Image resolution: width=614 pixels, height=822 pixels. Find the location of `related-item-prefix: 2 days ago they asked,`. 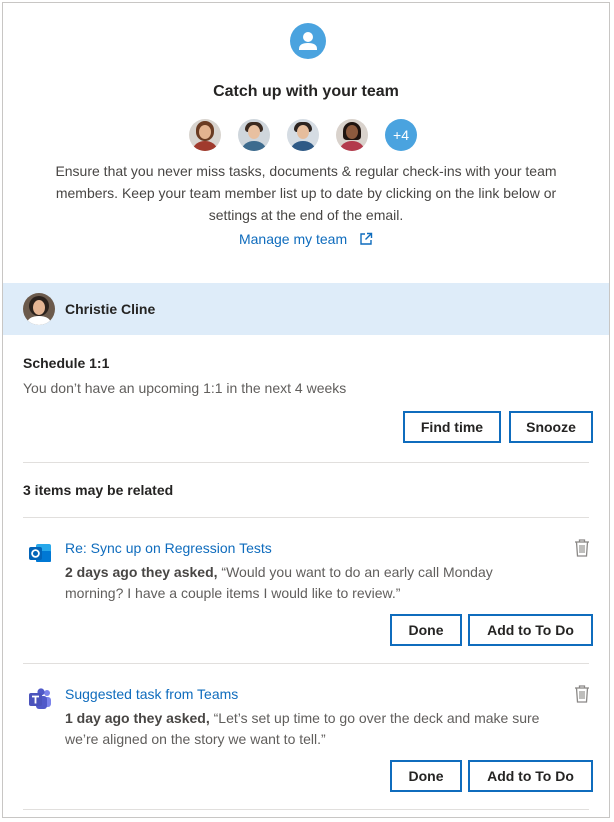

related-item-prefix: 2 days ago they asked, is located at coordinates (141, 572).